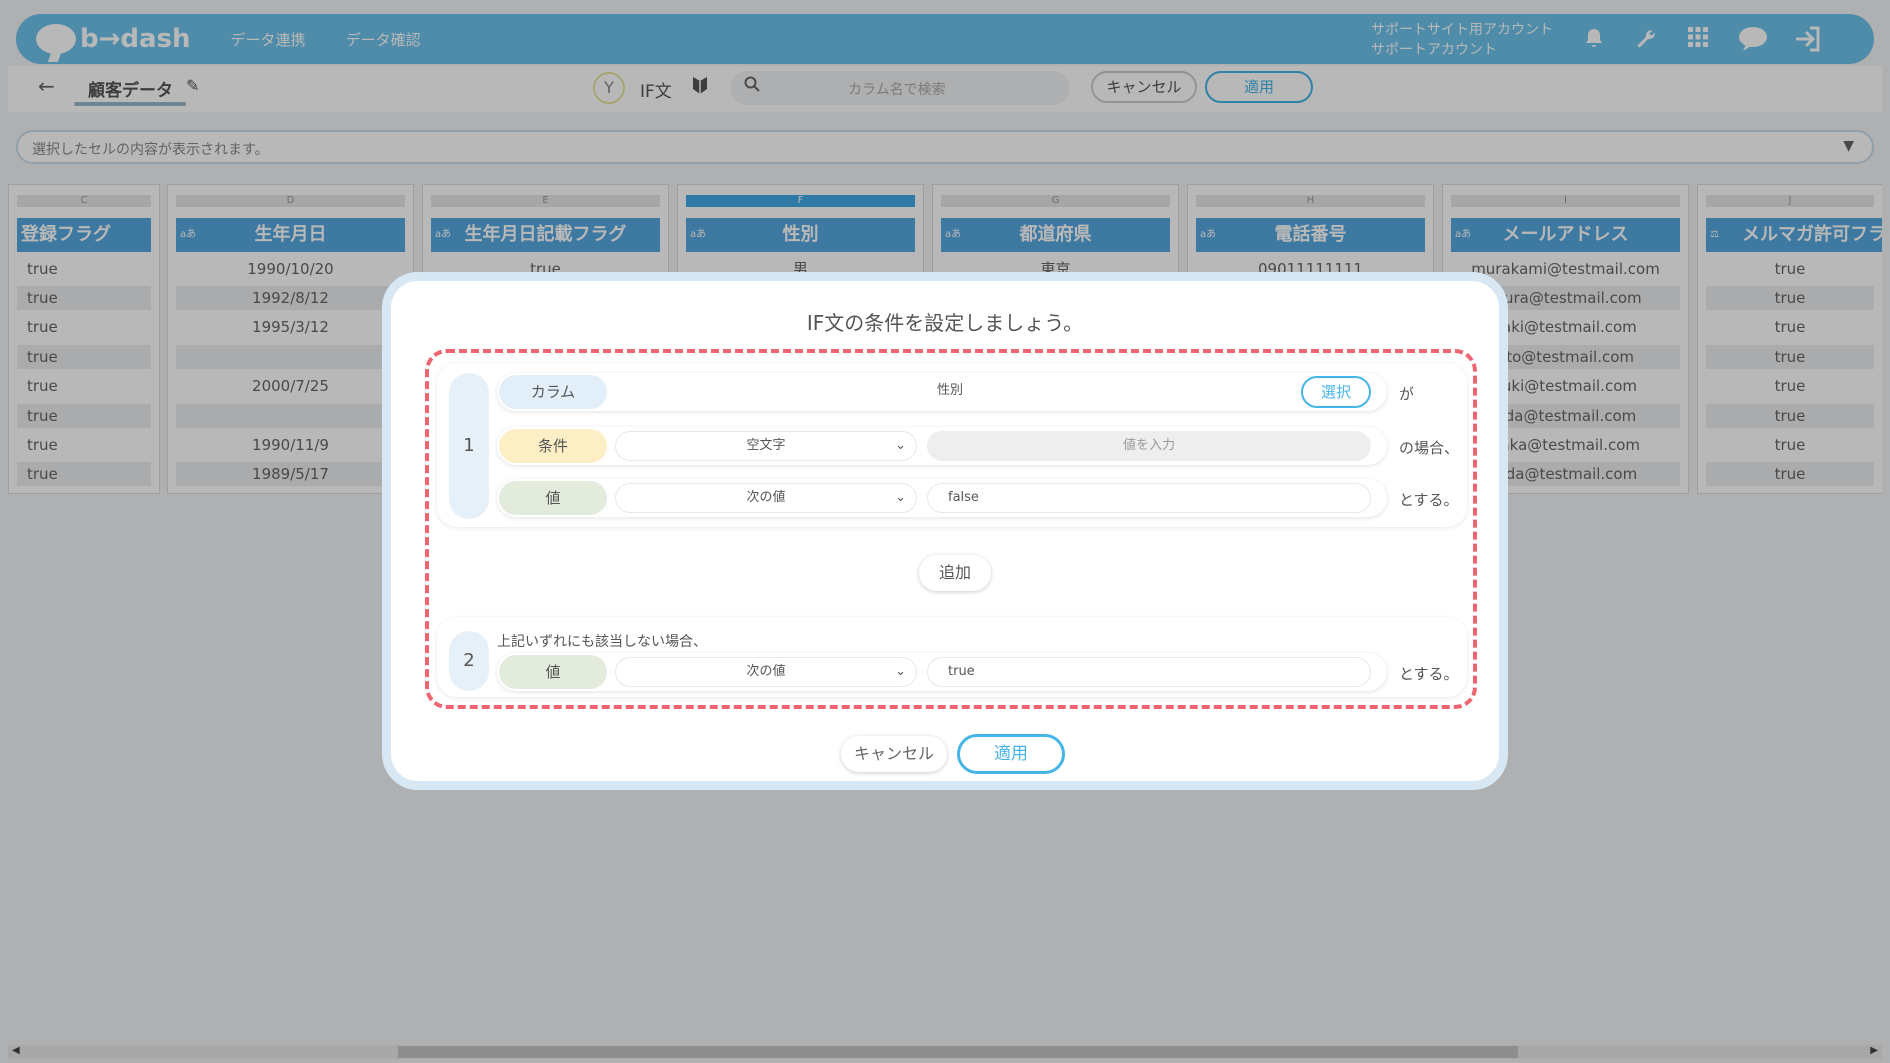 The width and height of the screenshot is (1890, 1063). What do you see at coordinates (469, 446) in the screenshot?
I see `condition-number: 1` at bounding box center [469, 446].